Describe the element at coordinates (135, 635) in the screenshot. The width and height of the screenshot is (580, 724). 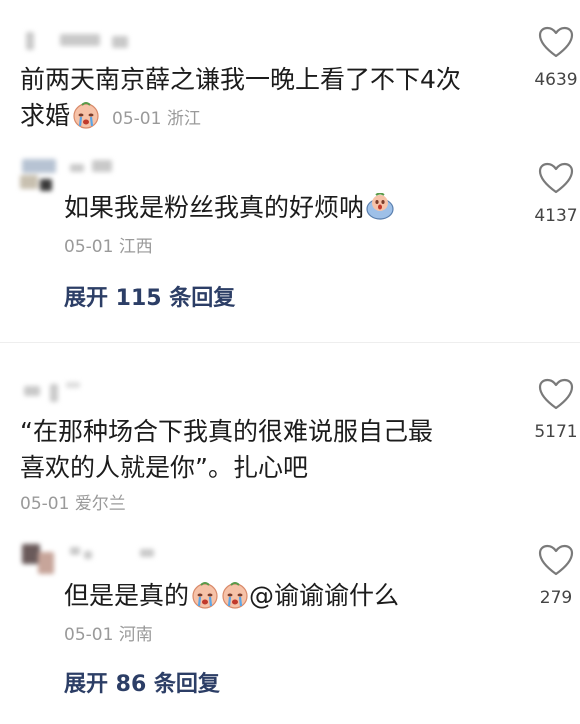
I see `comment-location: 河南` at that location.